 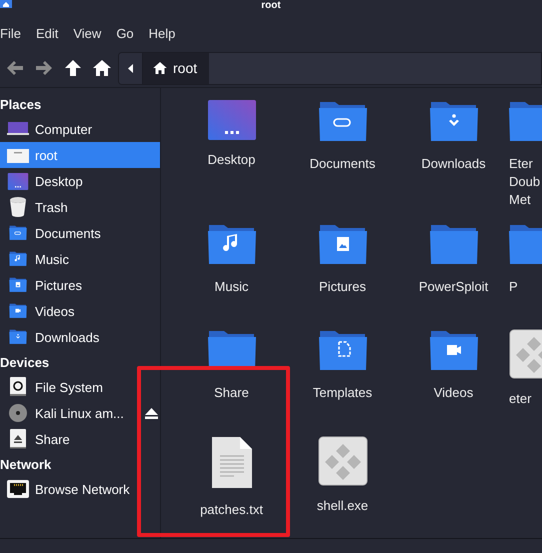 I want to click on sidebar-heading: Network, so click(x=26, y=465).